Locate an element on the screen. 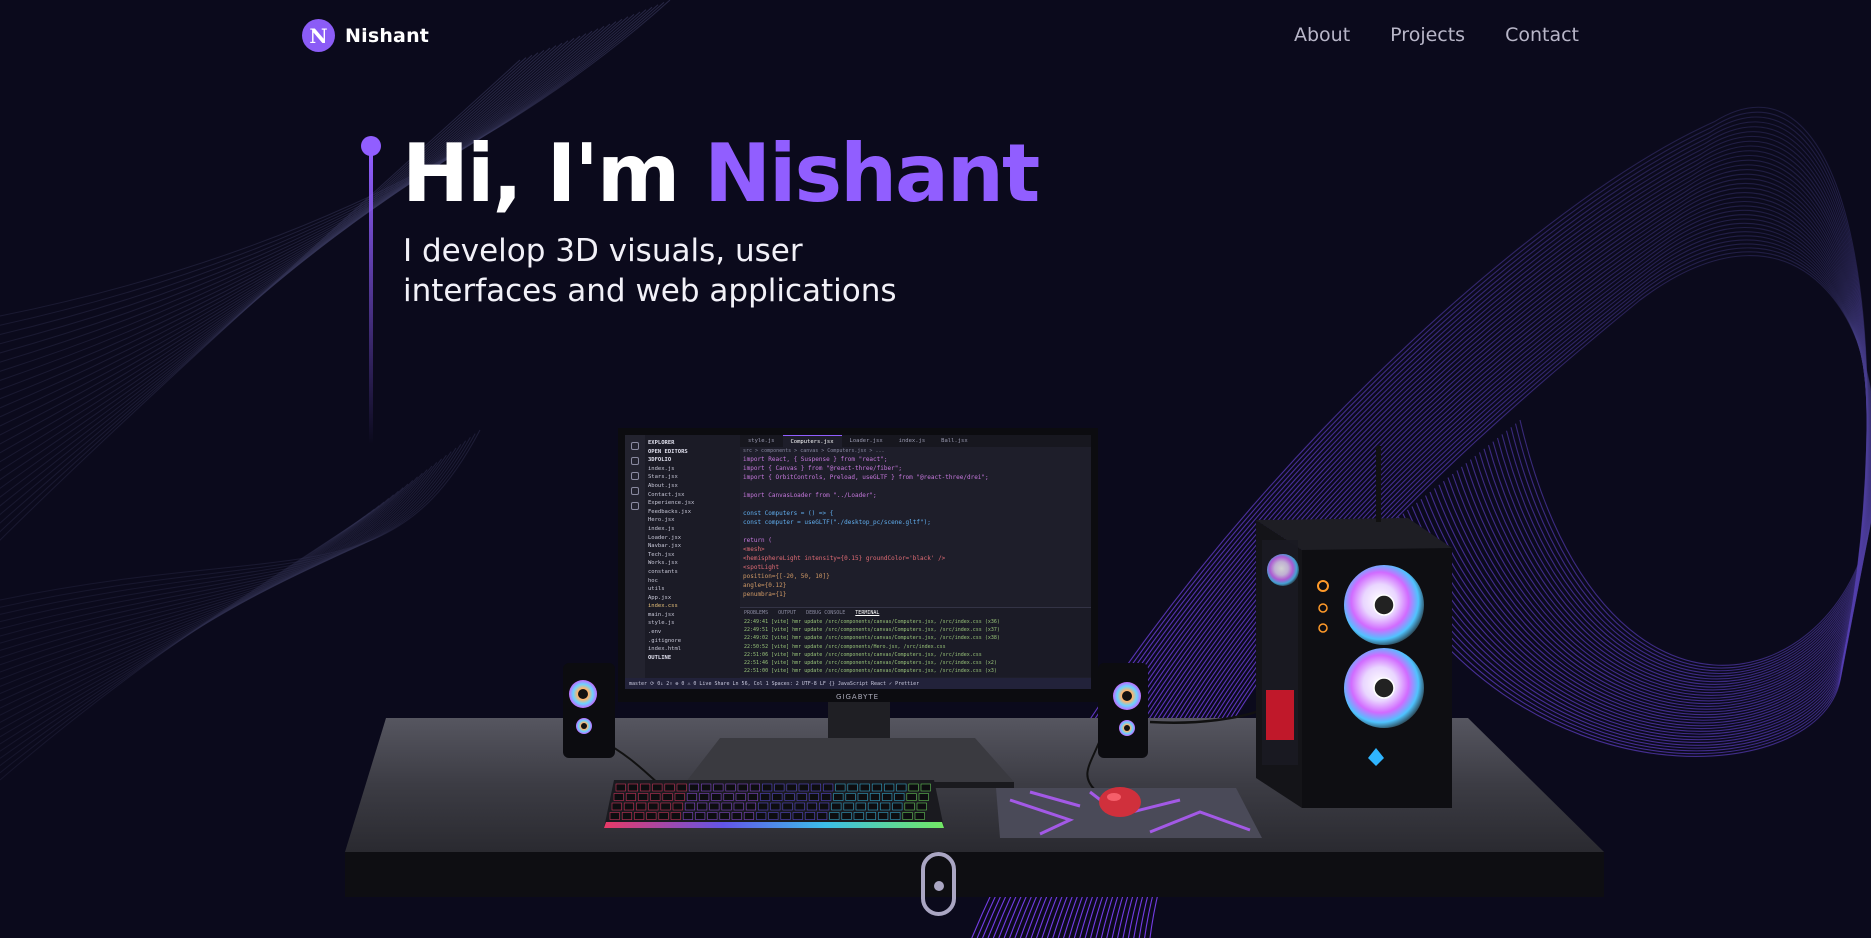 Image resolution: width=1871 pixels, height=938 pixels. hero-title: Hi, I'm Nishant is located at coordinates (721, 173).